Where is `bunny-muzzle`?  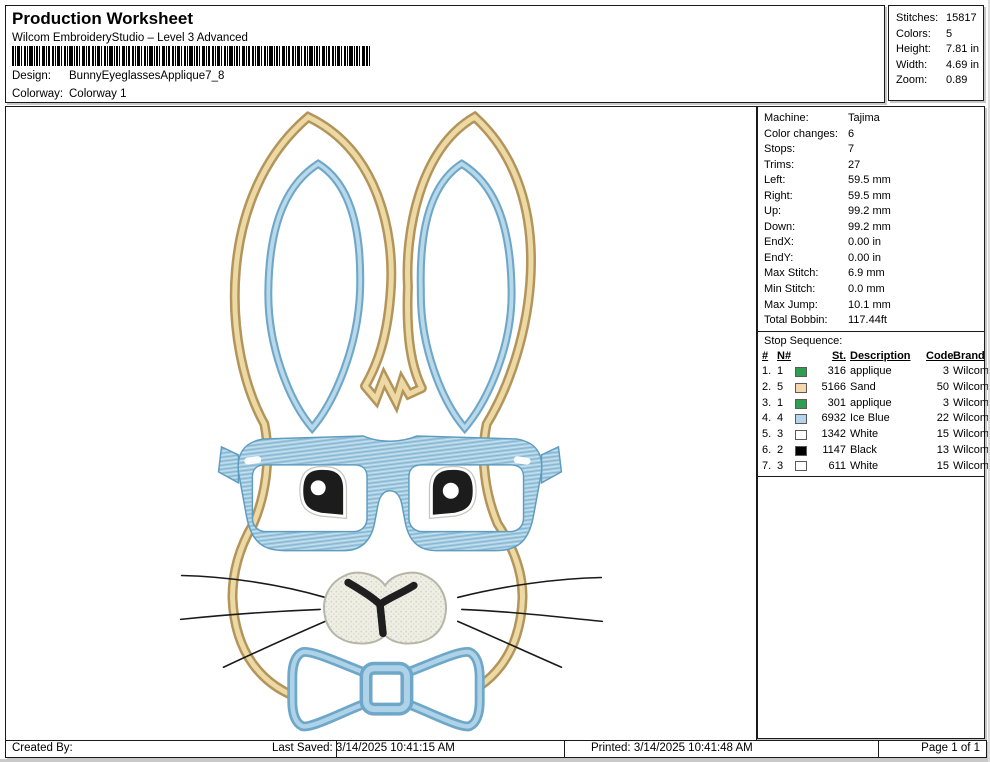
bunny-muzzle is located at coordinates (385, 608).